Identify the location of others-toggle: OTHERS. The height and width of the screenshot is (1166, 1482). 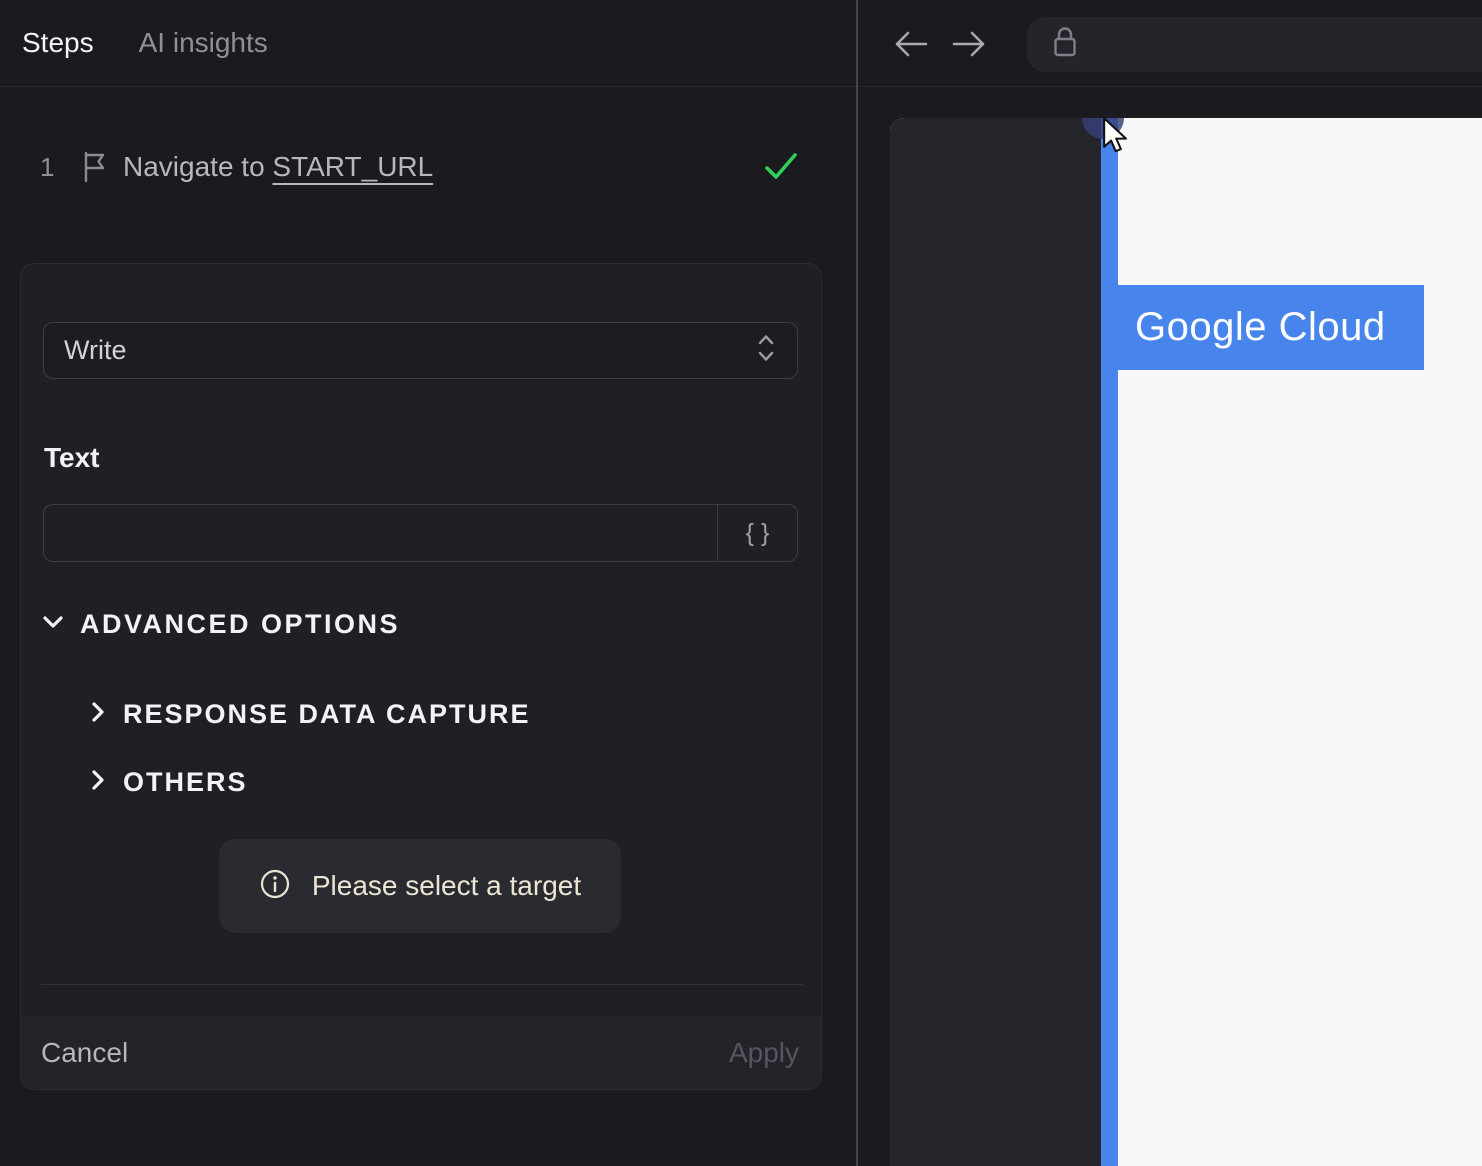
(169, 782).